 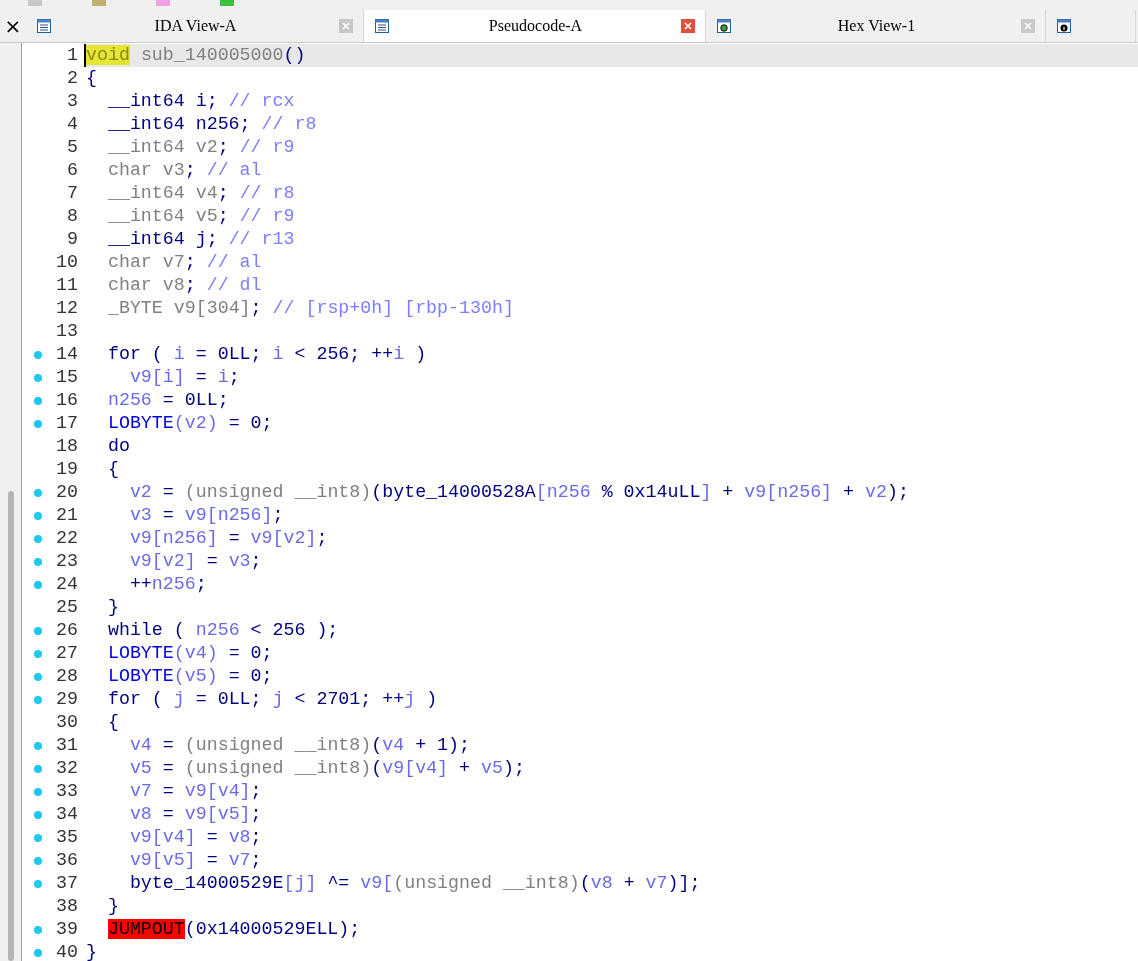 What do you see at coordinates (67, 814) in the screenshot?
I see `line-number: 34` at bounding box center [67, 814].